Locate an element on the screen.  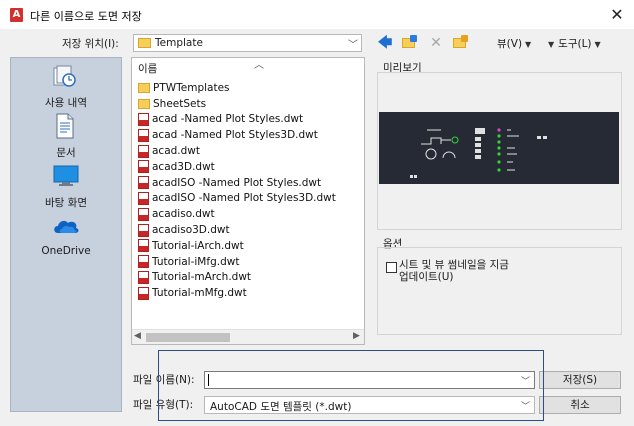
save-in-value: Template is located at coordinates (179, 43).